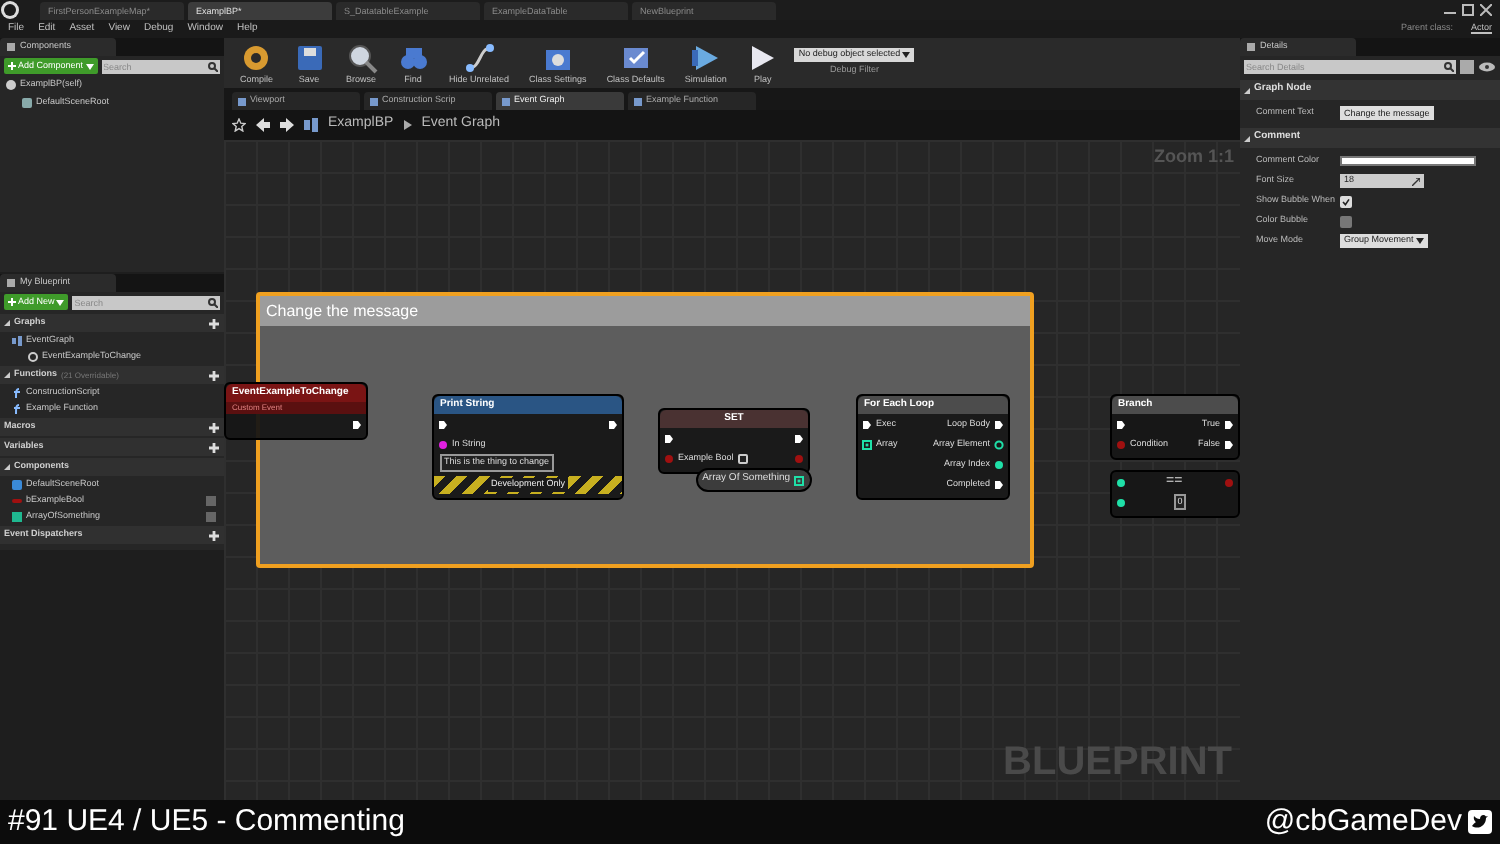  Describe the element at coordinates (1363, 821) in the screenshot. I see `author-handle: @cbGameDev` at that location.